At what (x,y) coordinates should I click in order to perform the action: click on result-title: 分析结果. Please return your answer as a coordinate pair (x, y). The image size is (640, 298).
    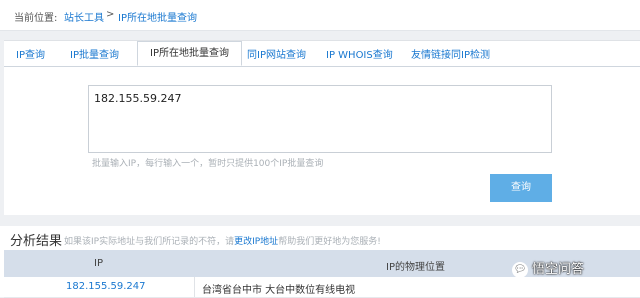
    Looking at the image, I should click on (36, 241).